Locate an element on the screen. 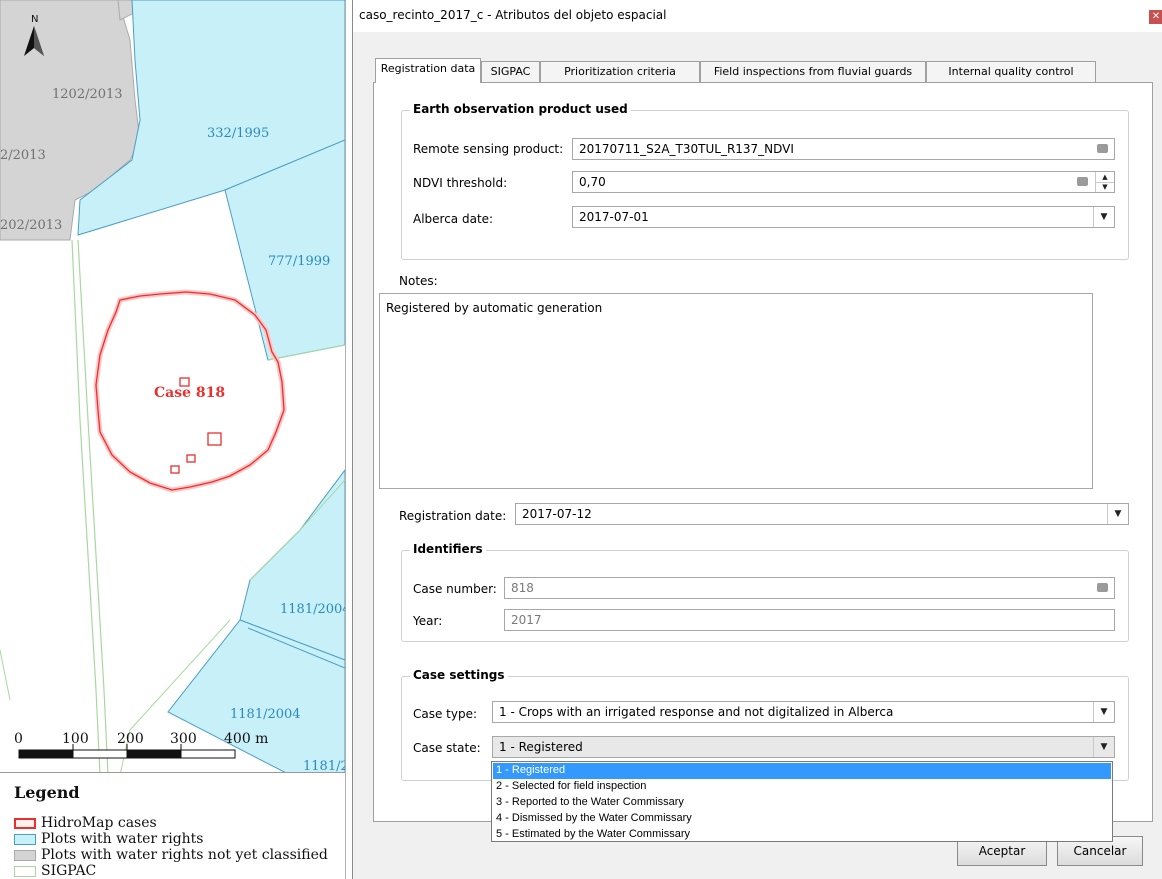 This screenshot has width=1162, height=879. scale-bar: 0 100 200 300 400 m is located at coordinates (141, 745).